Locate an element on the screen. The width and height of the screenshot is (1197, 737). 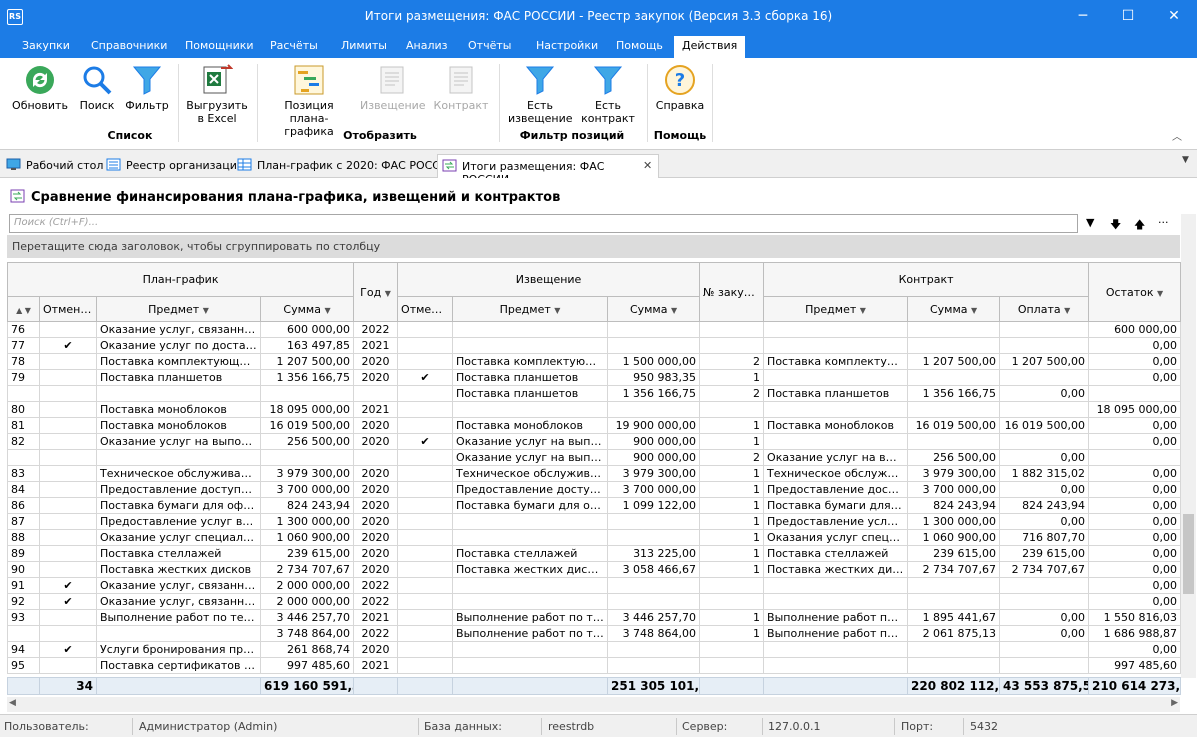
cell-plan-sum: 1 207 500,00 is located at coordinates (307, 361).